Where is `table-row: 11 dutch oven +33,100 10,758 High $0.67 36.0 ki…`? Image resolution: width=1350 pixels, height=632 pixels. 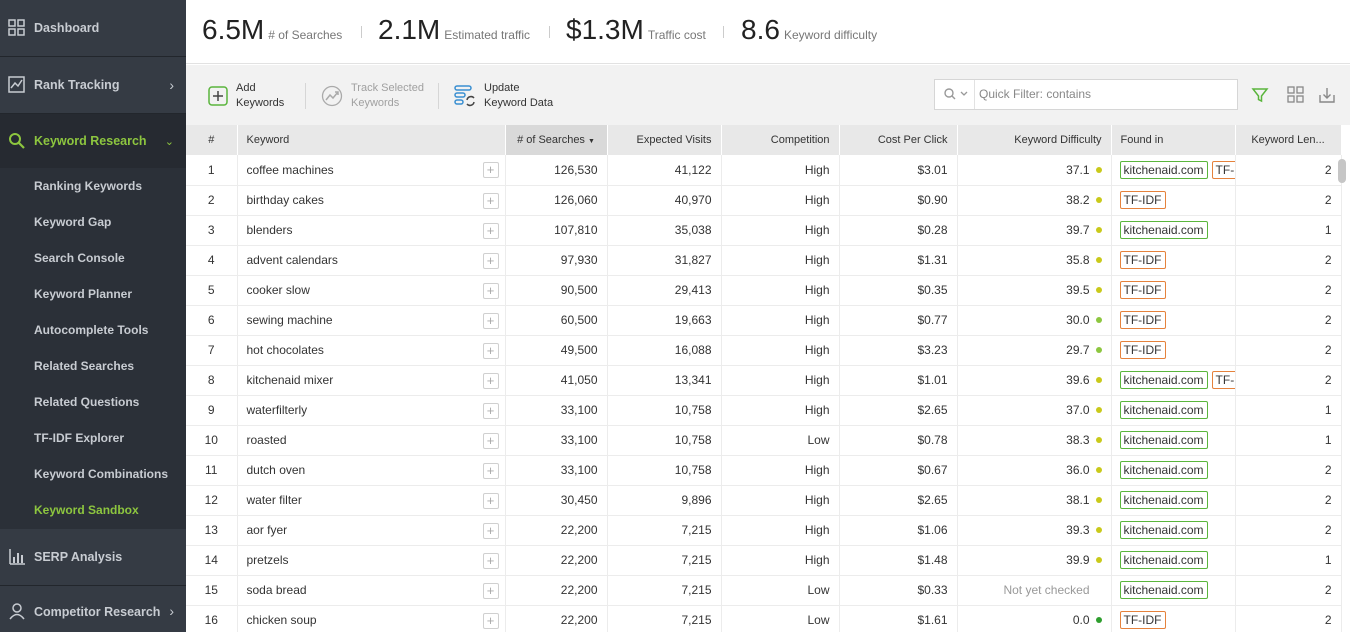
table-row: 11 dutch oven +33,100 10,758 High $0.67 36.0 ki… is located at coordinates (764, 470).